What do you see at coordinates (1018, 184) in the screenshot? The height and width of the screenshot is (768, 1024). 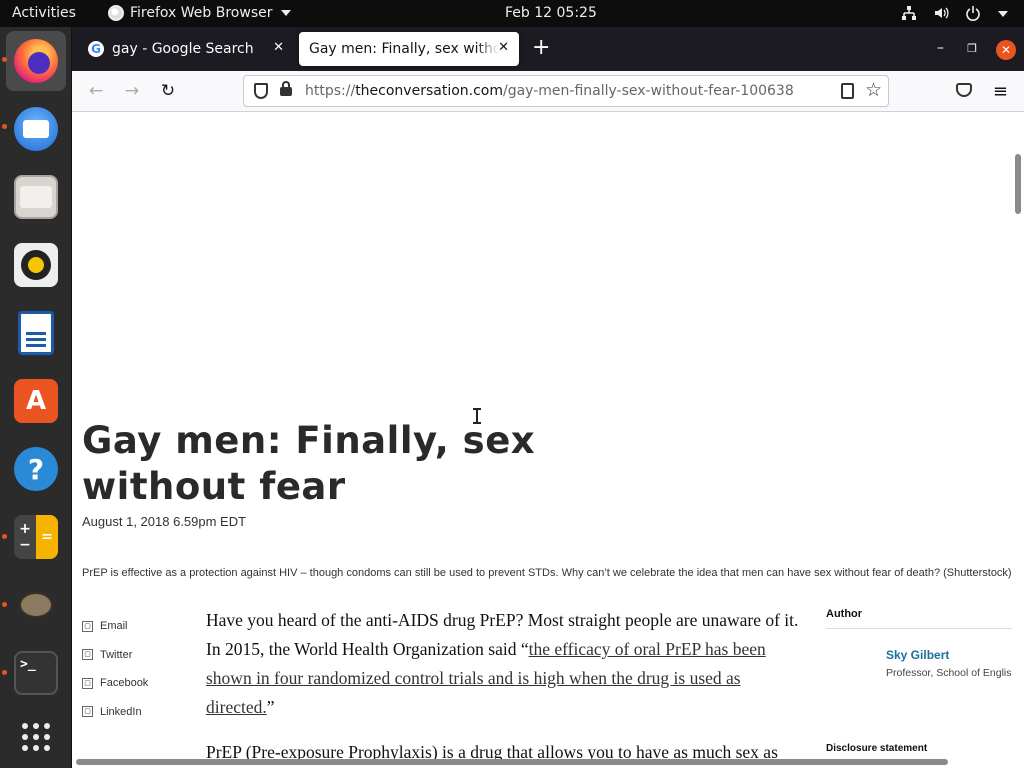 I see `vertical-scrollbar` at bounding box center [1018, 184].